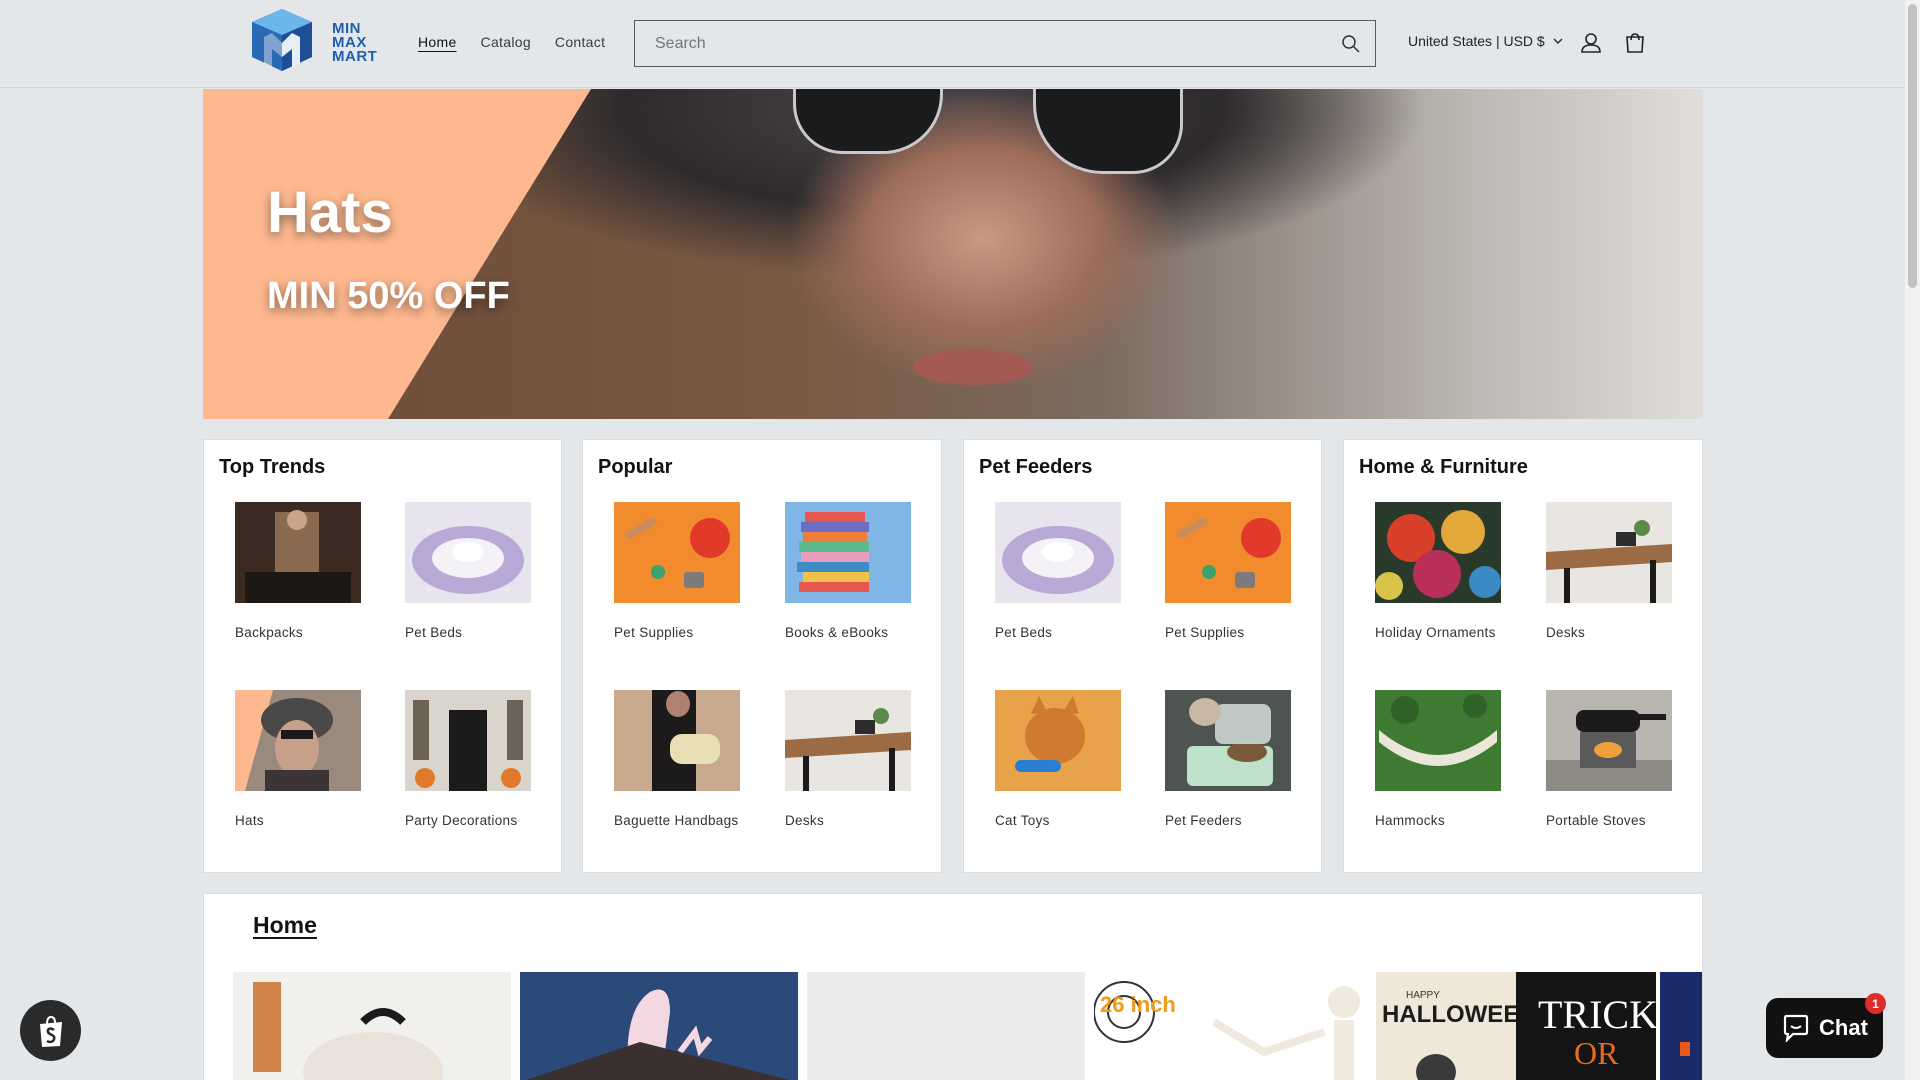 This screenshot has height=1080, width=1920. I want to click on product-image-pumpkin-jar, so click(372, 1026).